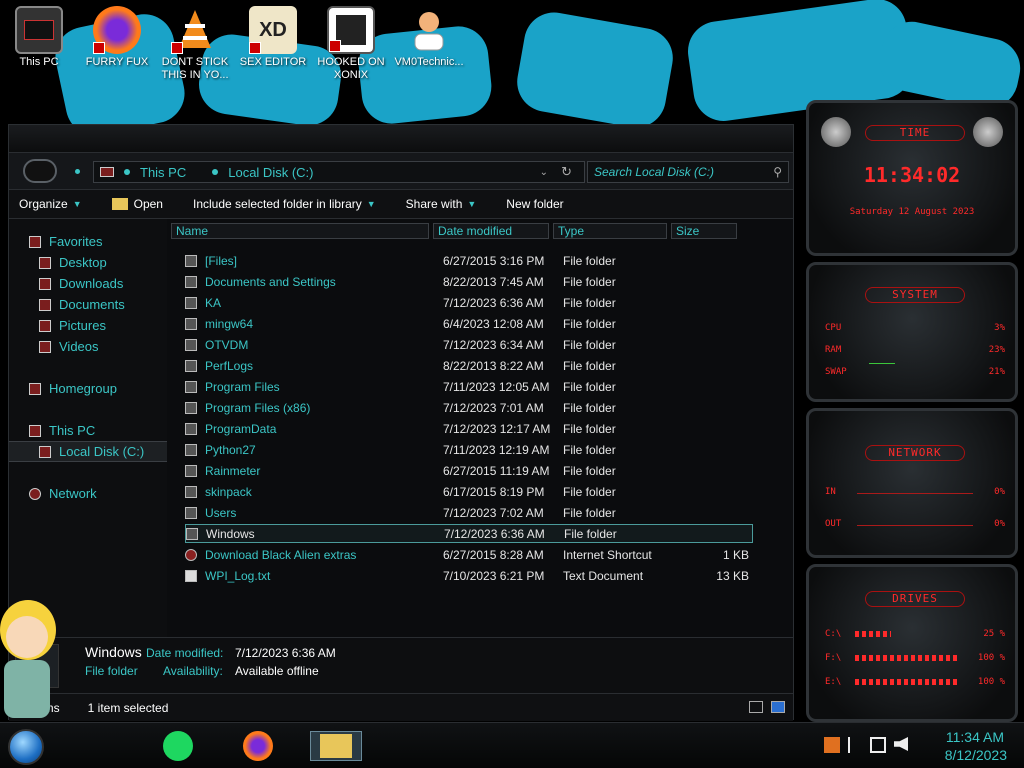  I want to click on file-row: Windows 7/12/2023 6:36 AM File folder, so click(469, 533).